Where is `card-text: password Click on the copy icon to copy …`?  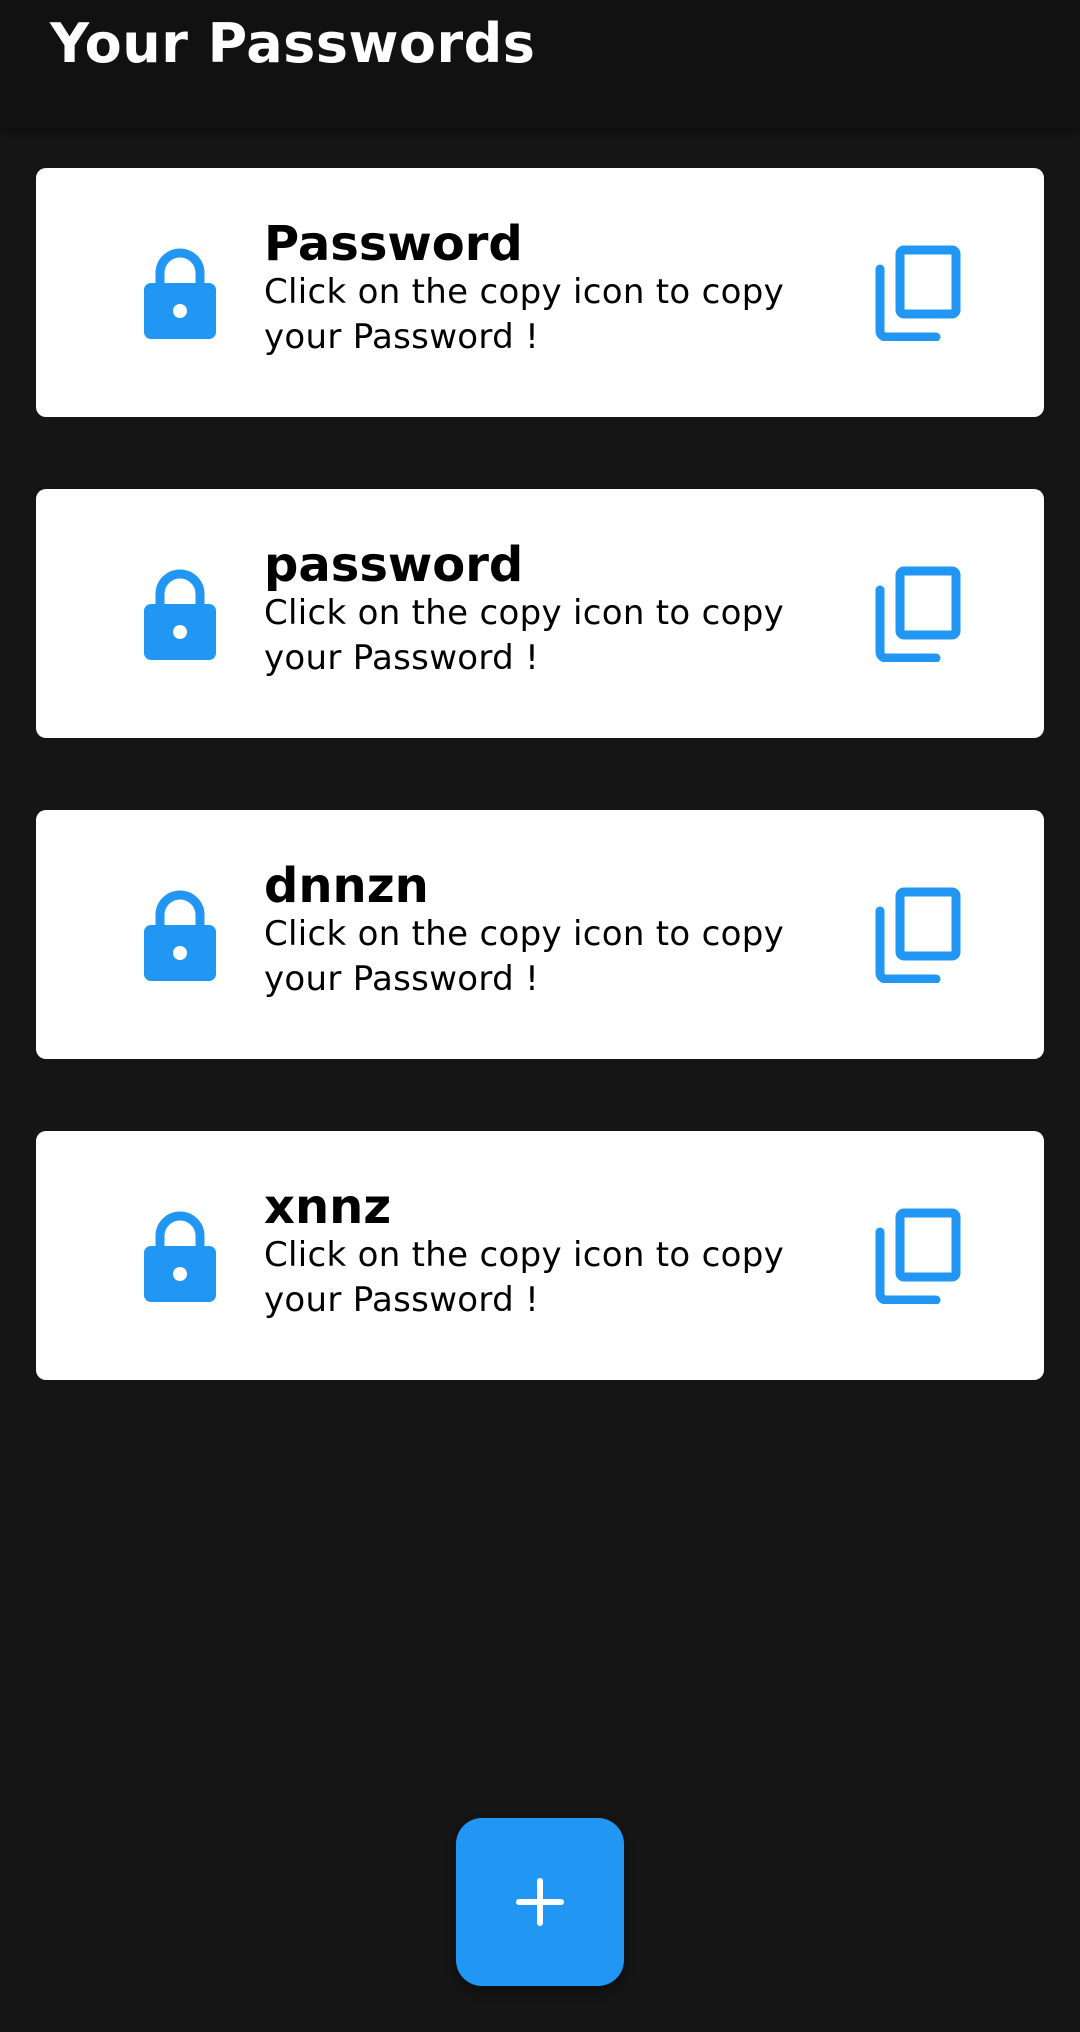
card-text: password Click on the copy icon to copy … is located at coordinates (564, 610).